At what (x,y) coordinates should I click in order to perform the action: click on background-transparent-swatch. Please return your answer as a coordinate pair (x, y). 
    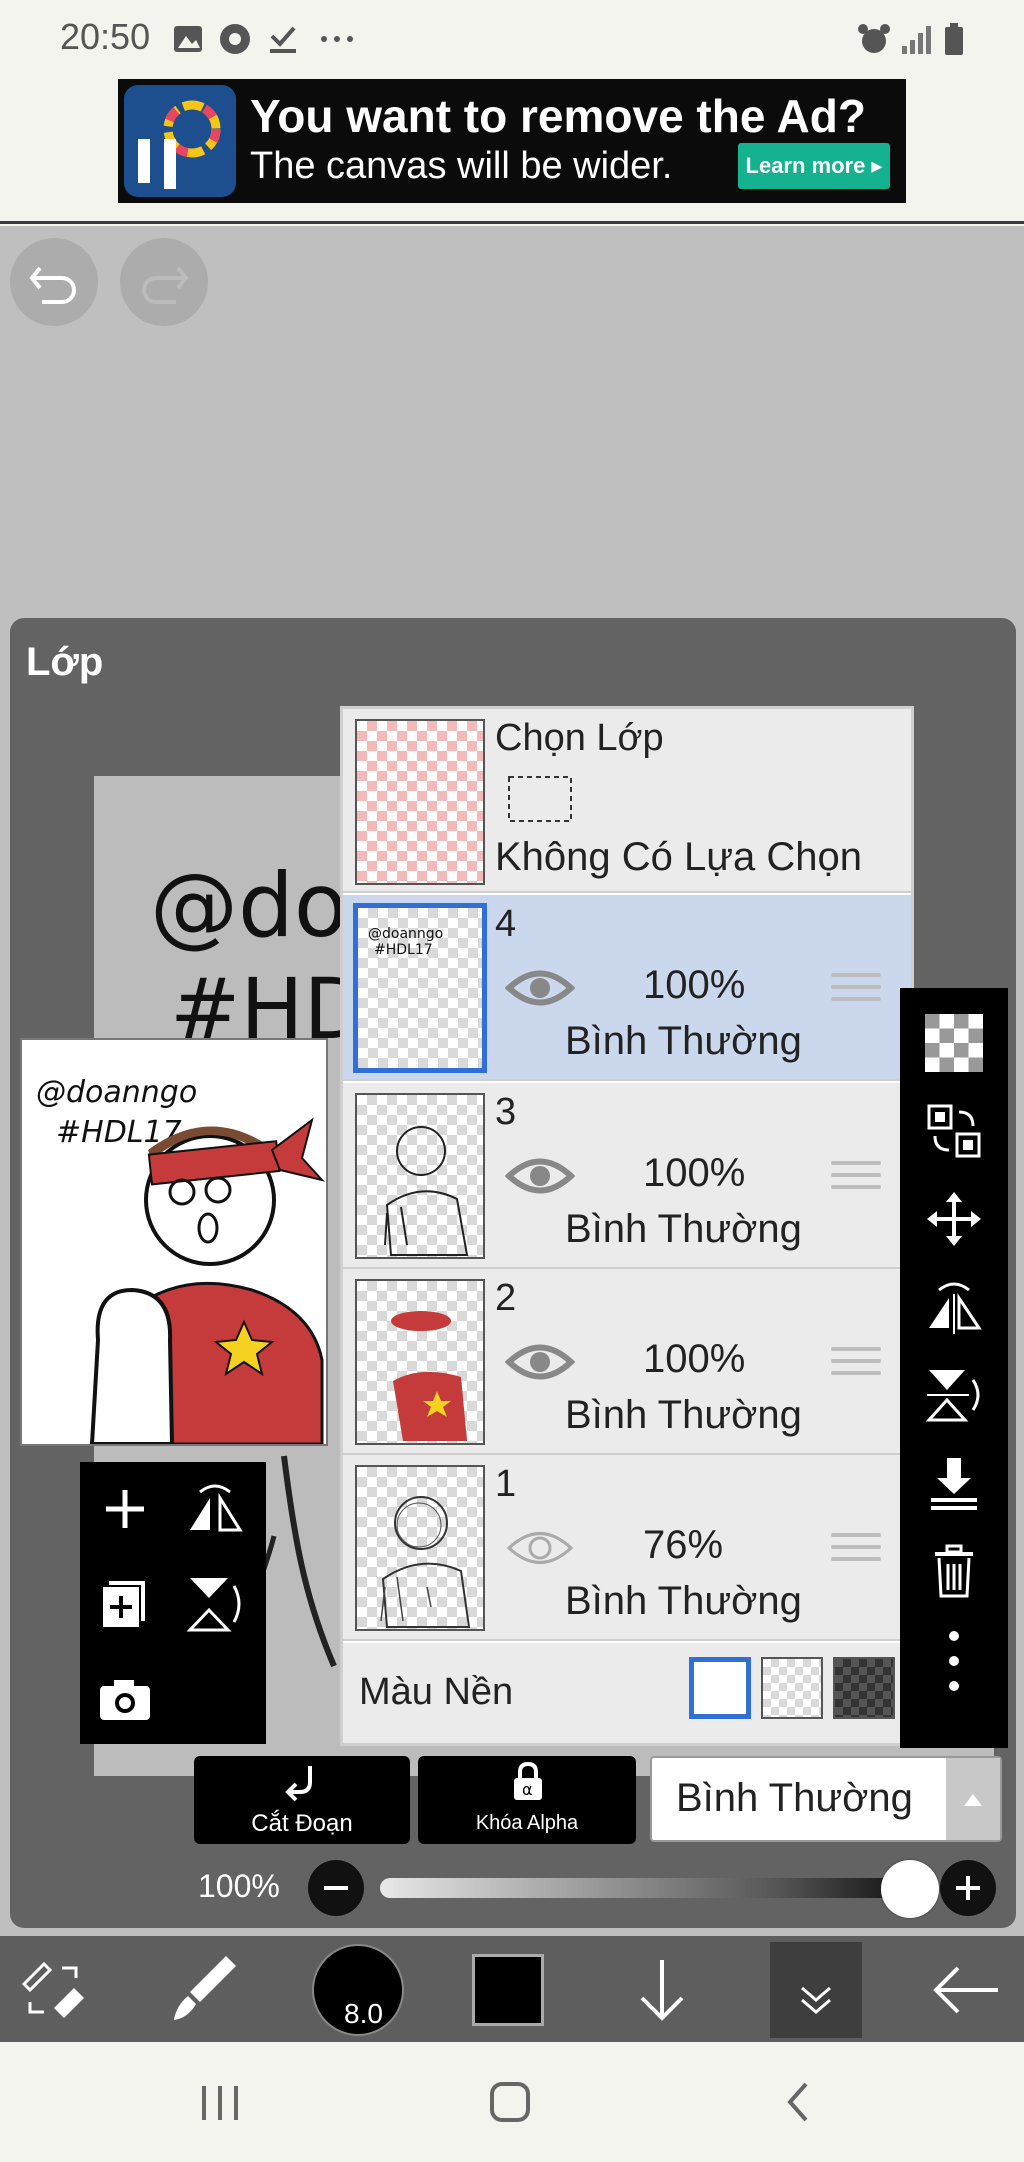
    Looking at the image, I should click on (792, 1688).